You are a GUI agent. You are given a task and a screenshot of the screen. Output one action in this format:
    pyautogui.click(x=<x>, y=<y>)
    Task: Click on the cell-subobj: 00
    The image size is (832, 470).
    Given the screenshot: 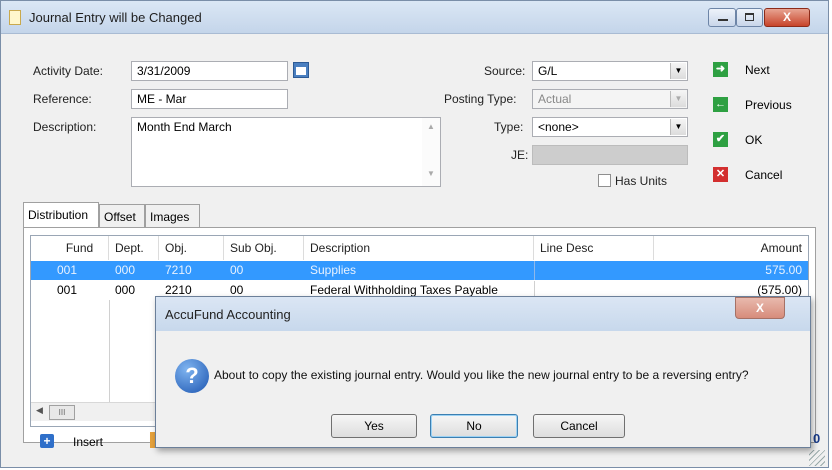 What is the action you would take?
    pyautogui.click(x=237, y=270)
    